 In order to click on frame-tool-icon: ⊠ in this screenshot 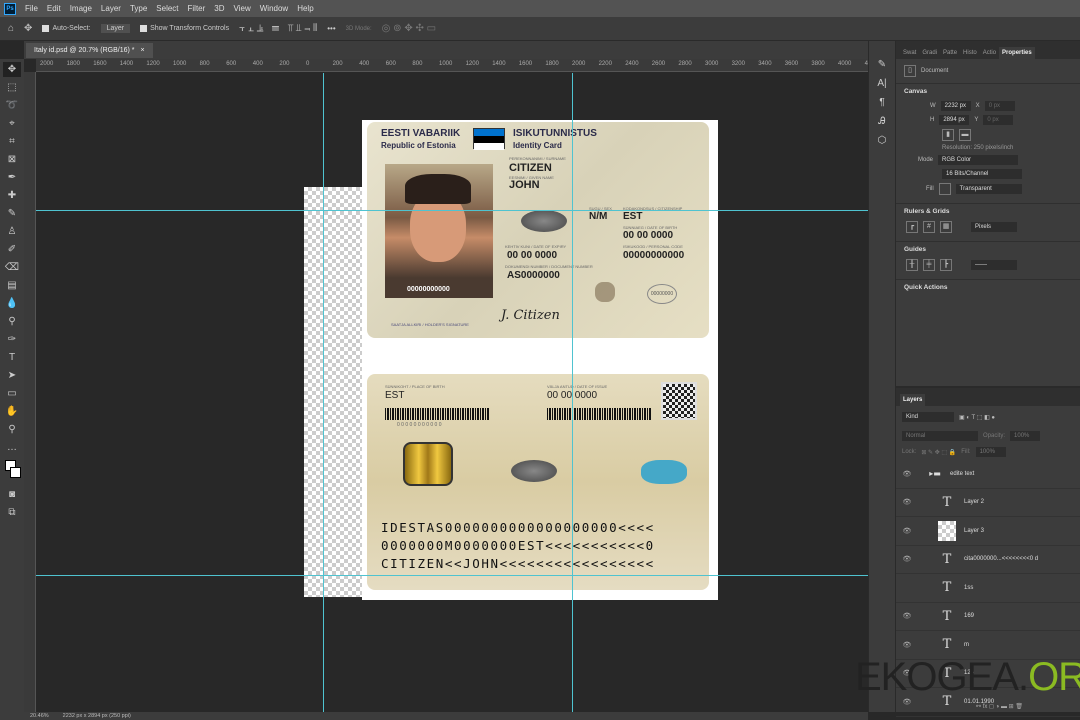, I will do `click(12, 159)`.